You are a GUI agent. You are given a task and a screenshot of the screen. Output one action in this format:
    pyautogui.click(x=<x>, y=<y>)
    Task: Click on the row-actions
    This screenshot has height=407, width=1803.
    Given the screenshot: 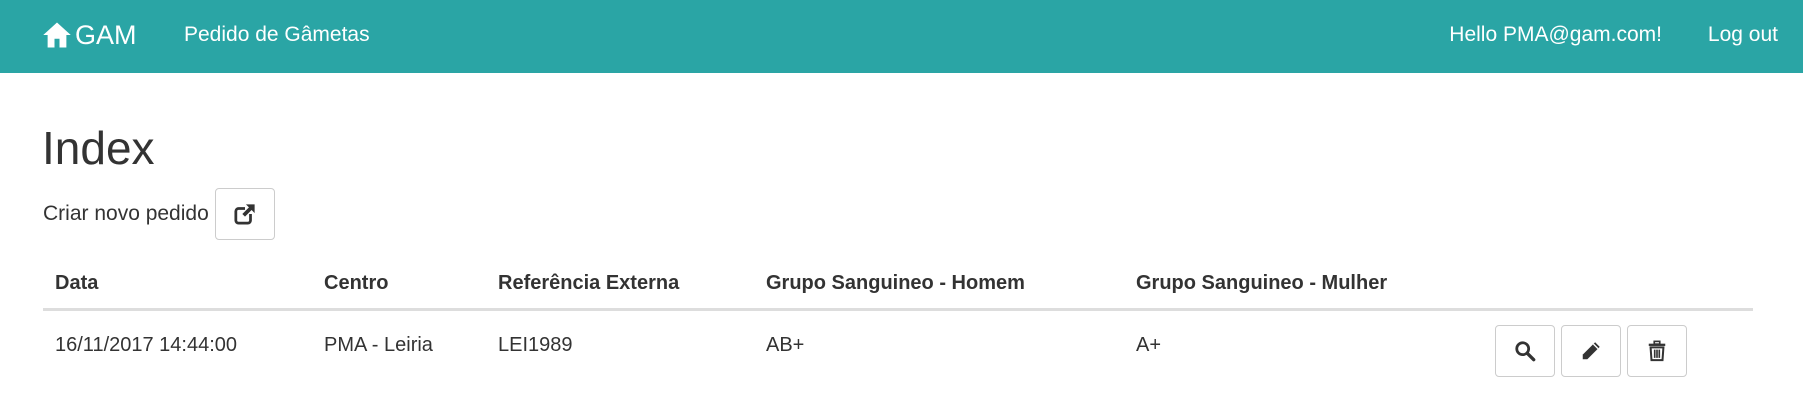 What is the action you would take?
    pyautogui.click(x=1594, y=351)
    